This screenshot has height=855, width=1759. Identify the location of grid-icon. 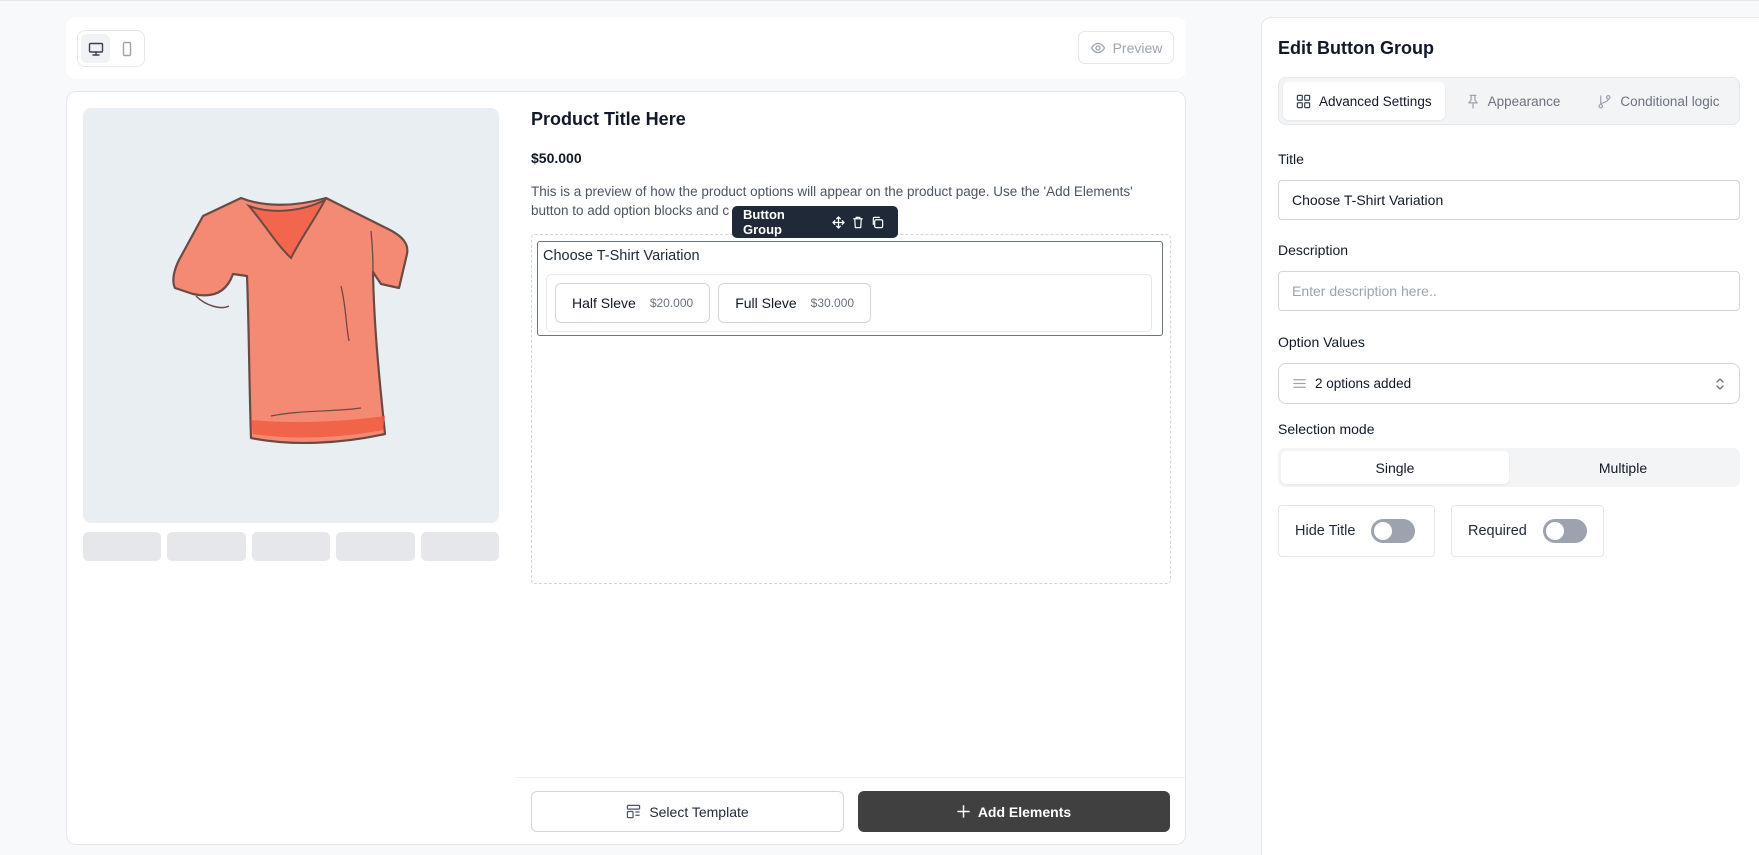
(1303, 101).